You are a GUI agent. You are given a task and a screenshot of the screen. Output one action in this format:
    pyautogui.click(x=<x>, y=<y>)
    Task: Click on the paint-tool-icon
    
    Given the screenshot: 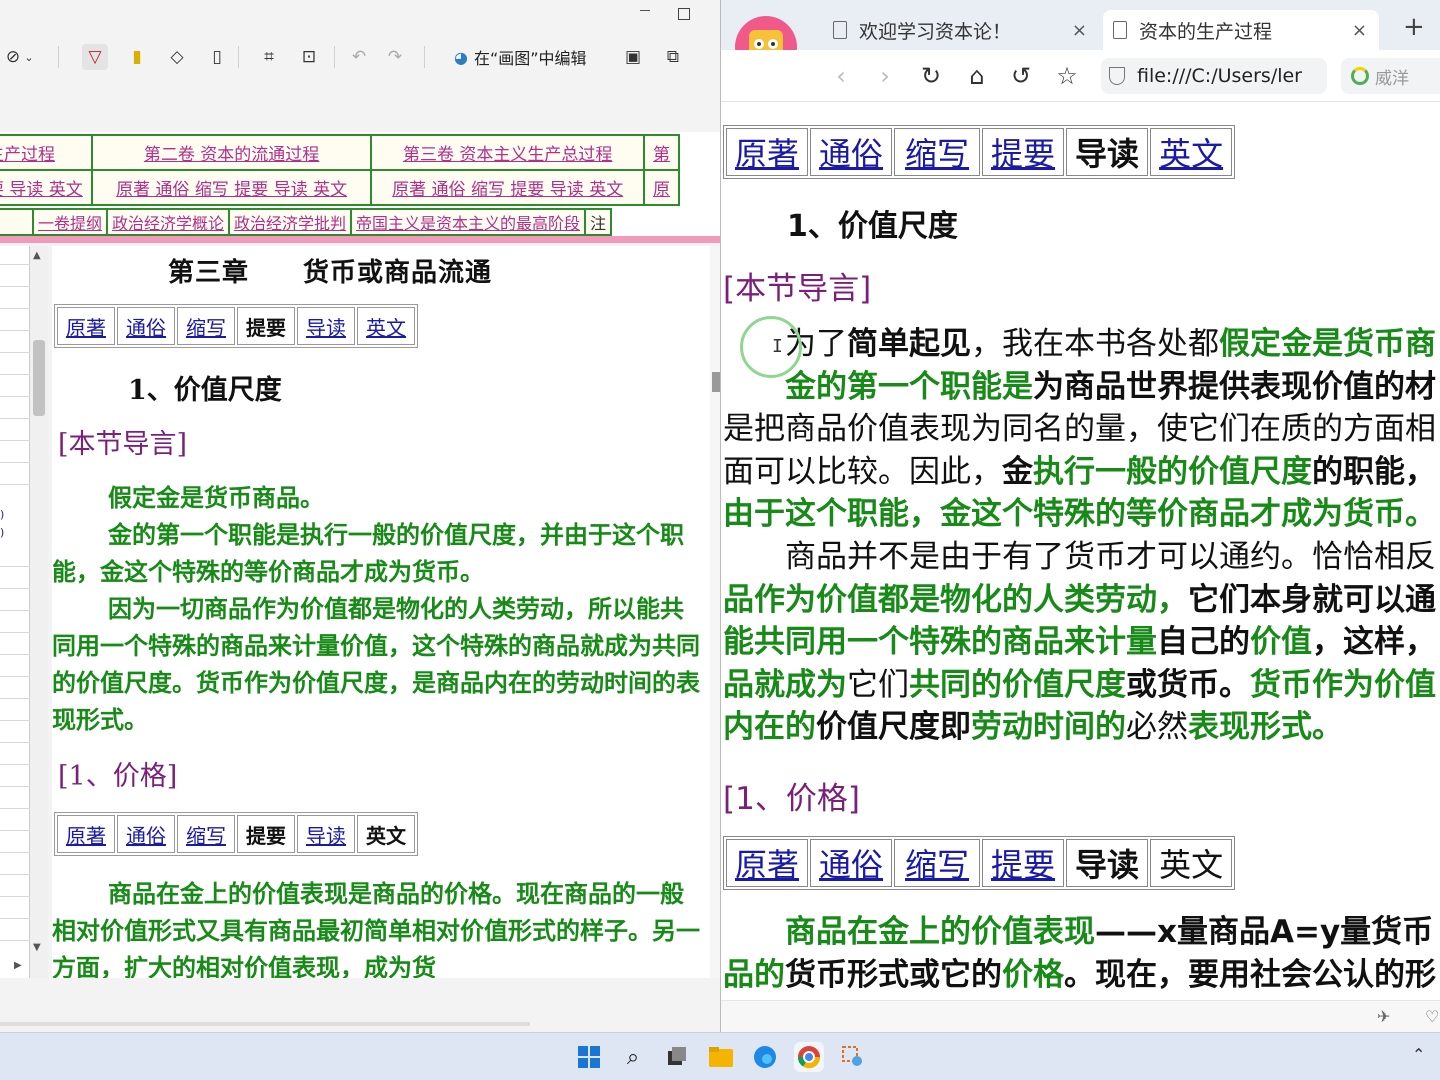 What is the action you would take?
    pyautogui.click(x=853, y=1057)
    